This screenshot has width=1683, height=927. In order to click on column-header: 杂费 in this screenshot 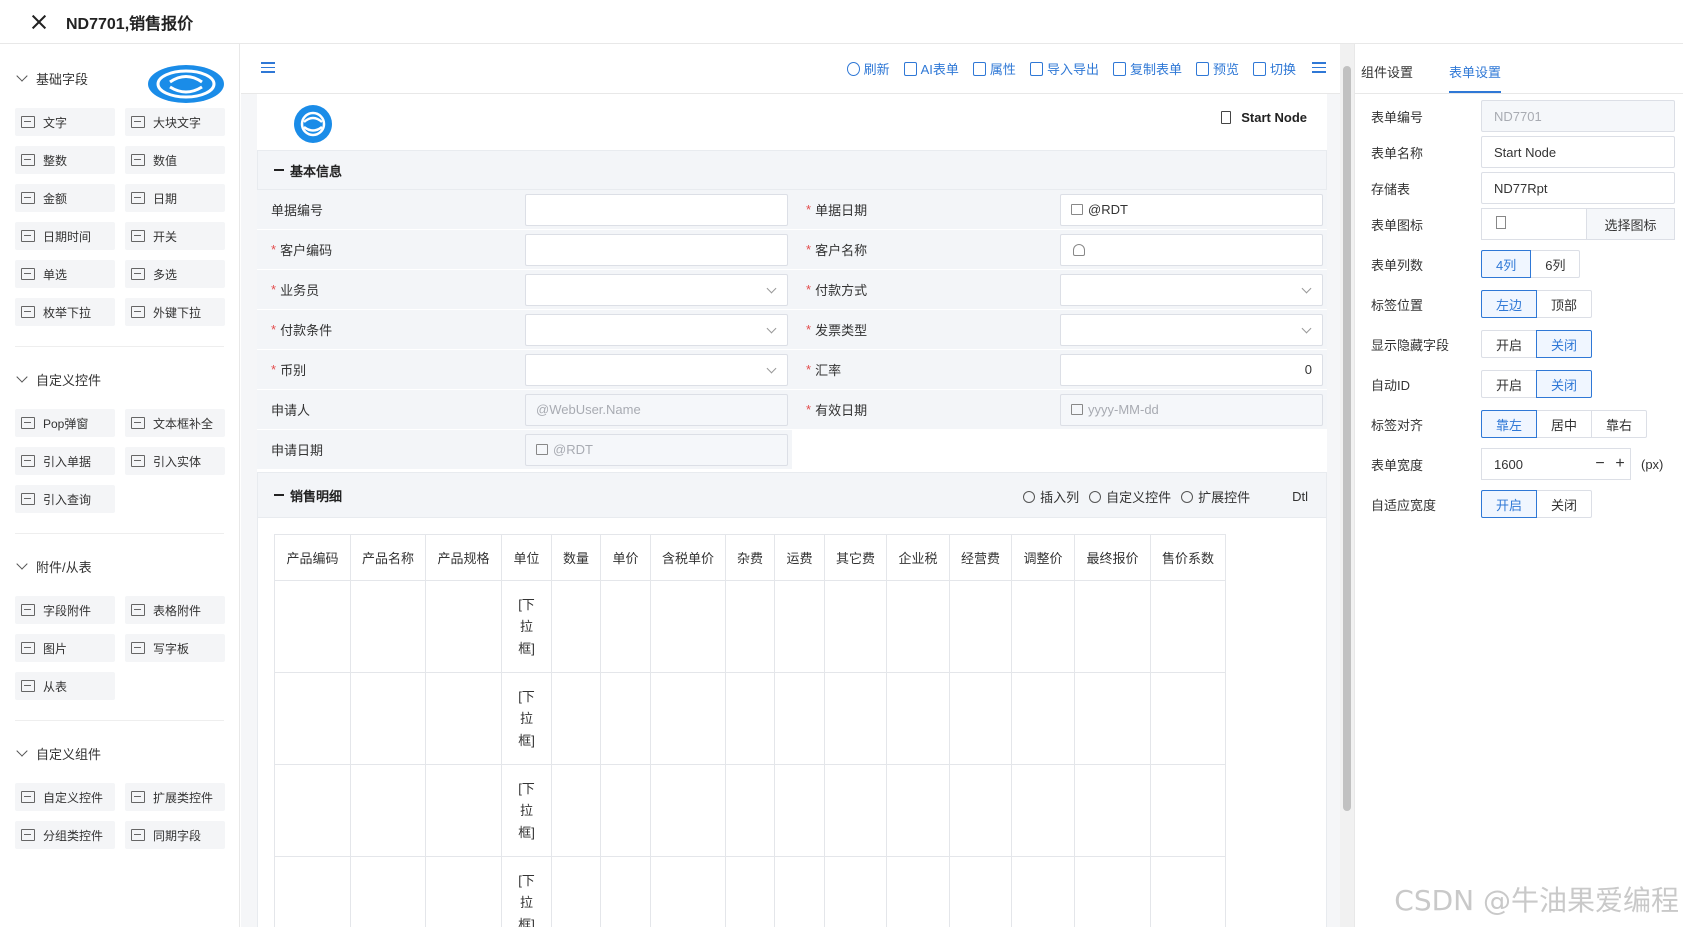, I will do `click(750, 557)`.